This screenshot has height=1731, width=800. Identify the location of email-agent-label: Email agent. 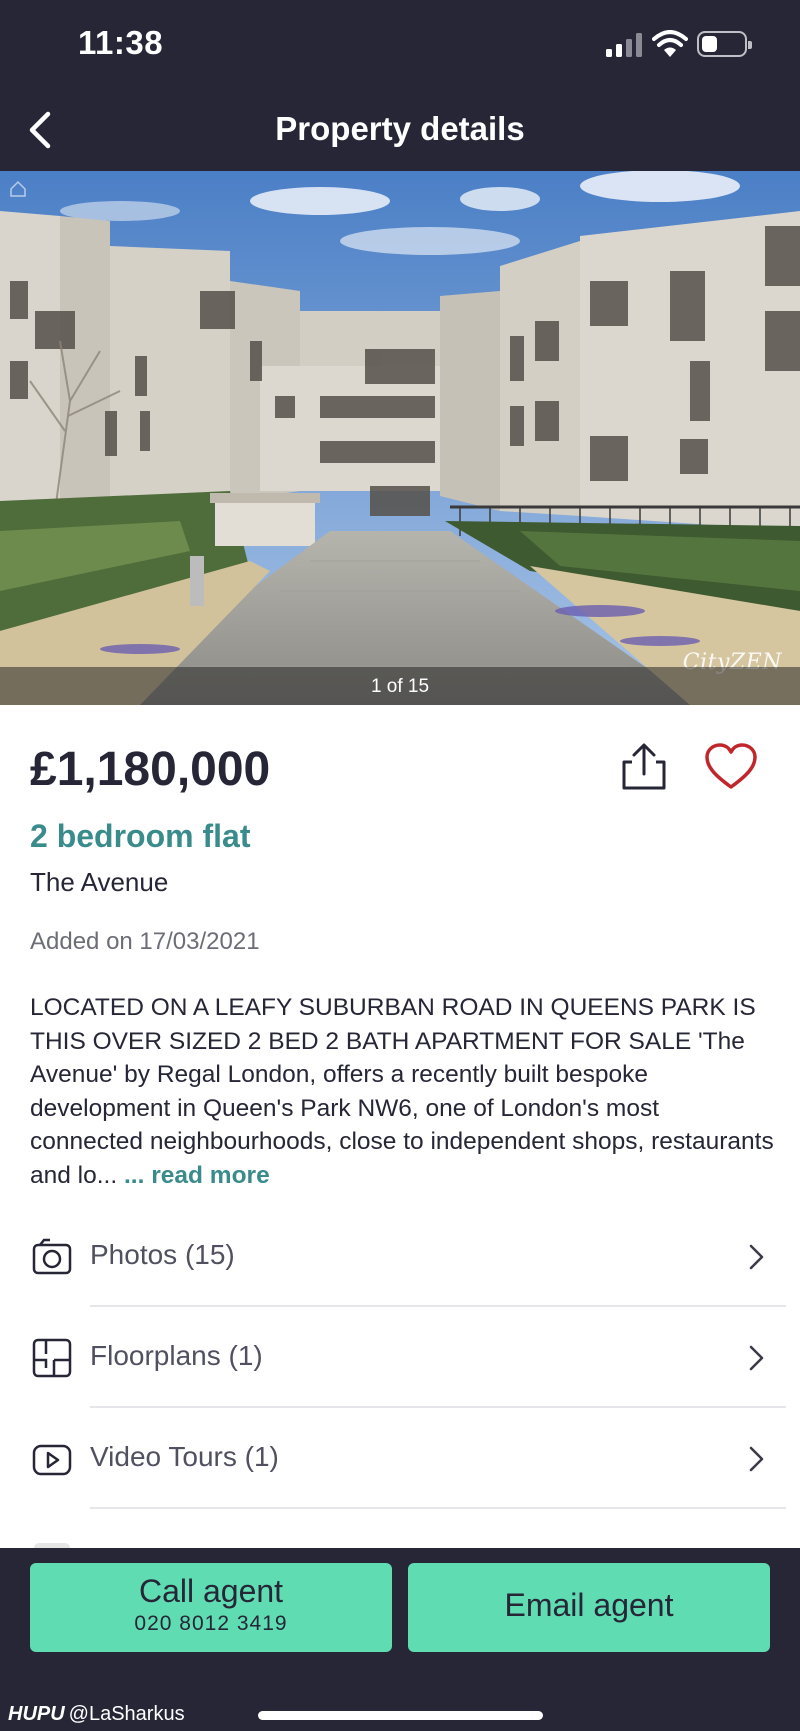
(589, 1605).